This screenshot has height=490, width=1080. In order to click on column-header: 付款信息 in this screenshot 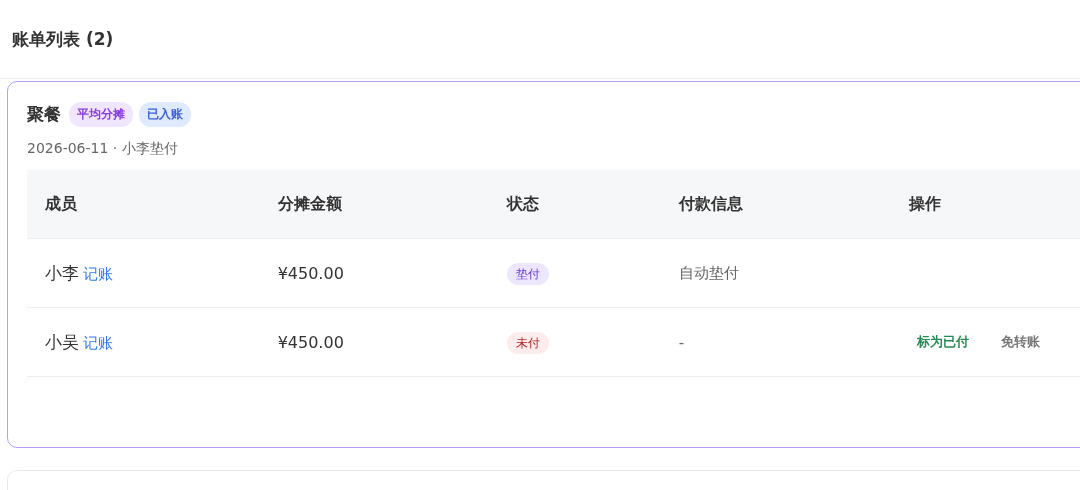, I will do `click(776, 204)`.